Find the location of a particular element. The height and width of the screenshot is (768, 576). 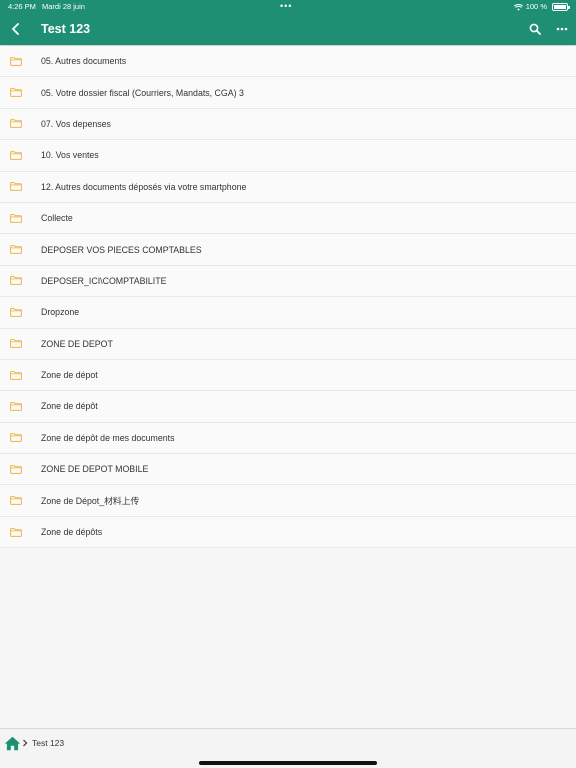

status-time: 4:26 PM is located at coordinates (22, 6).